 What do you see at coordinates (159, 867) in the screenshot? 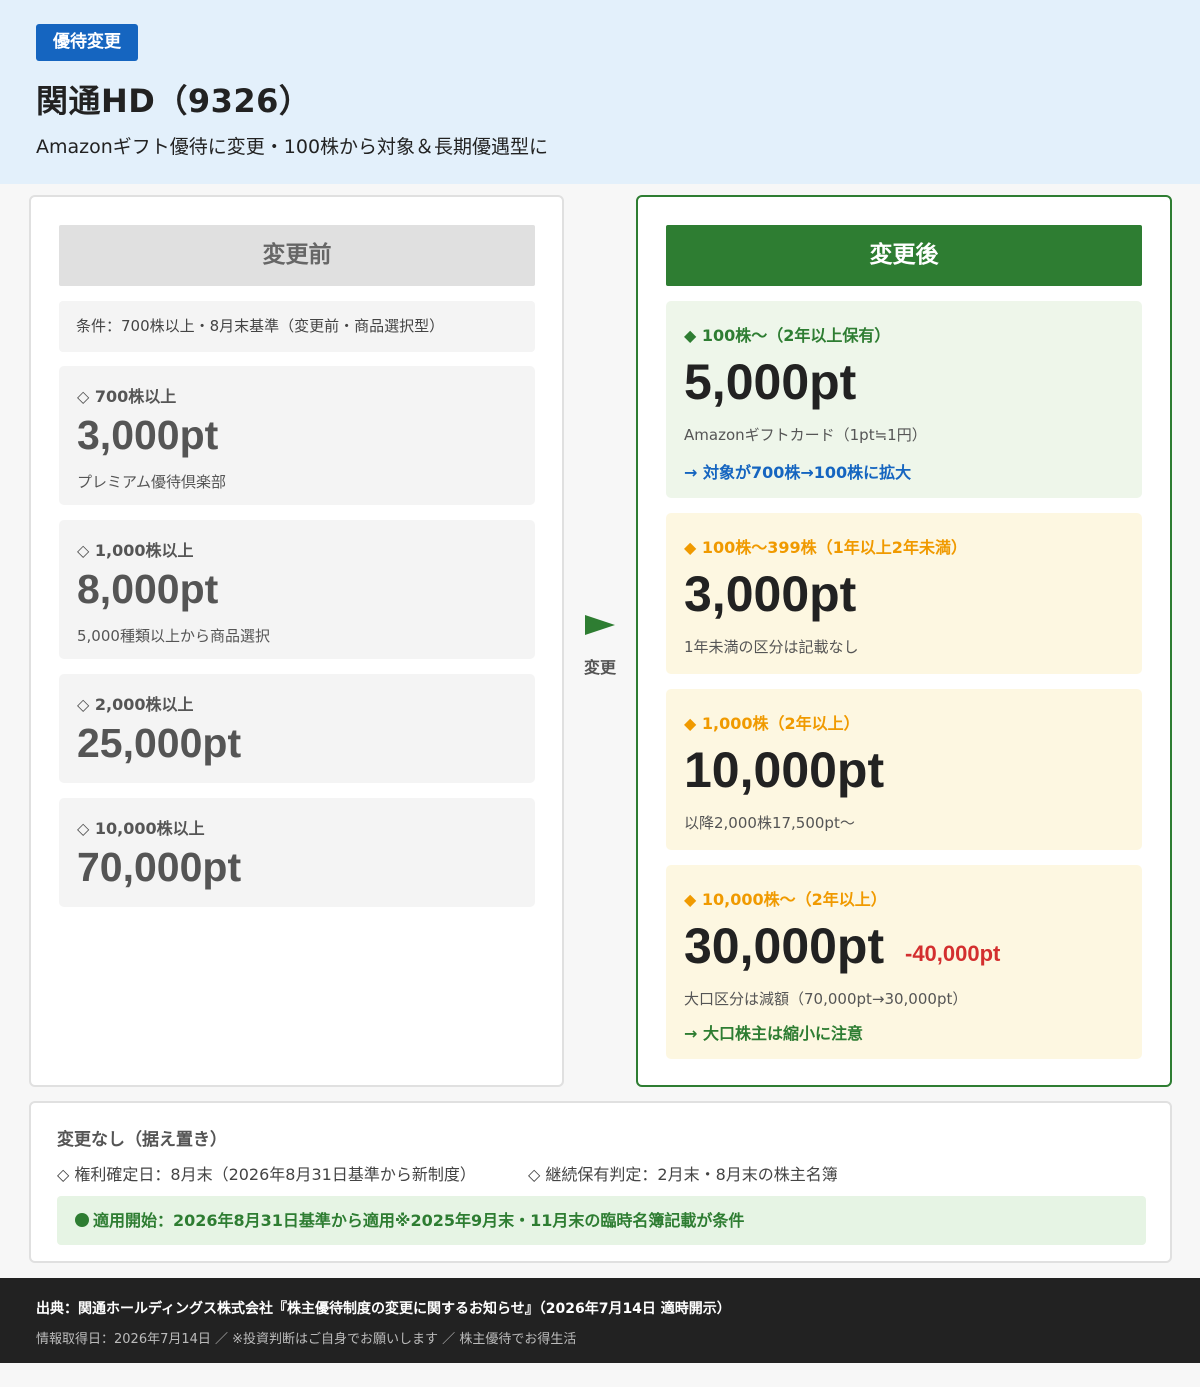
I see `tier-value: 70,000pt` at bounding box center [159, 867].